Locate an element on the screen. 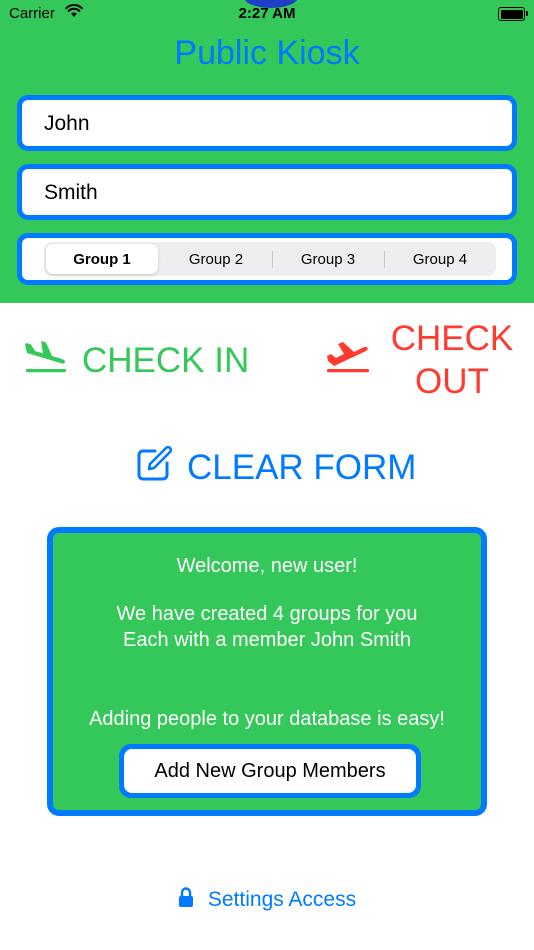 This screenshot has width=534, height=950. airplane-departure-icon is located at coordinates (356, 360).